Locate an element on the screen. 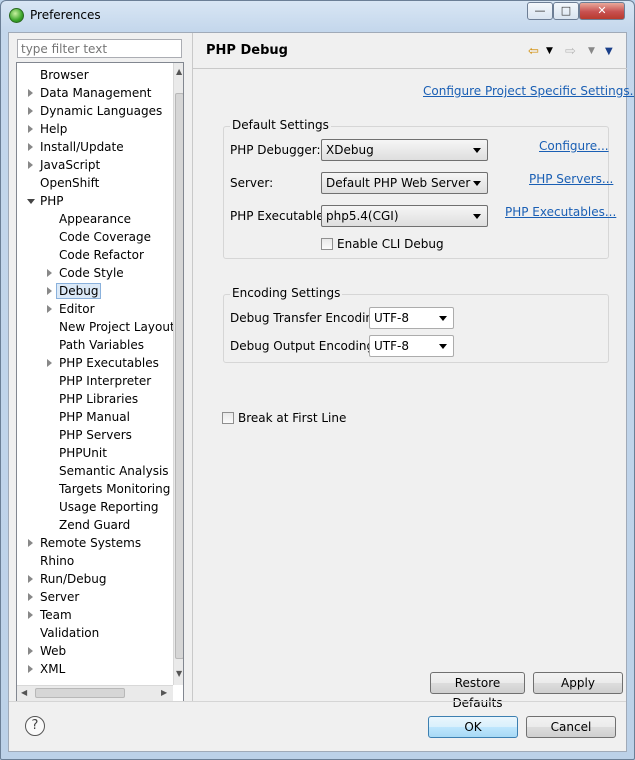  tree-item-rhino: Rhino is located at coordinates (57, 561).